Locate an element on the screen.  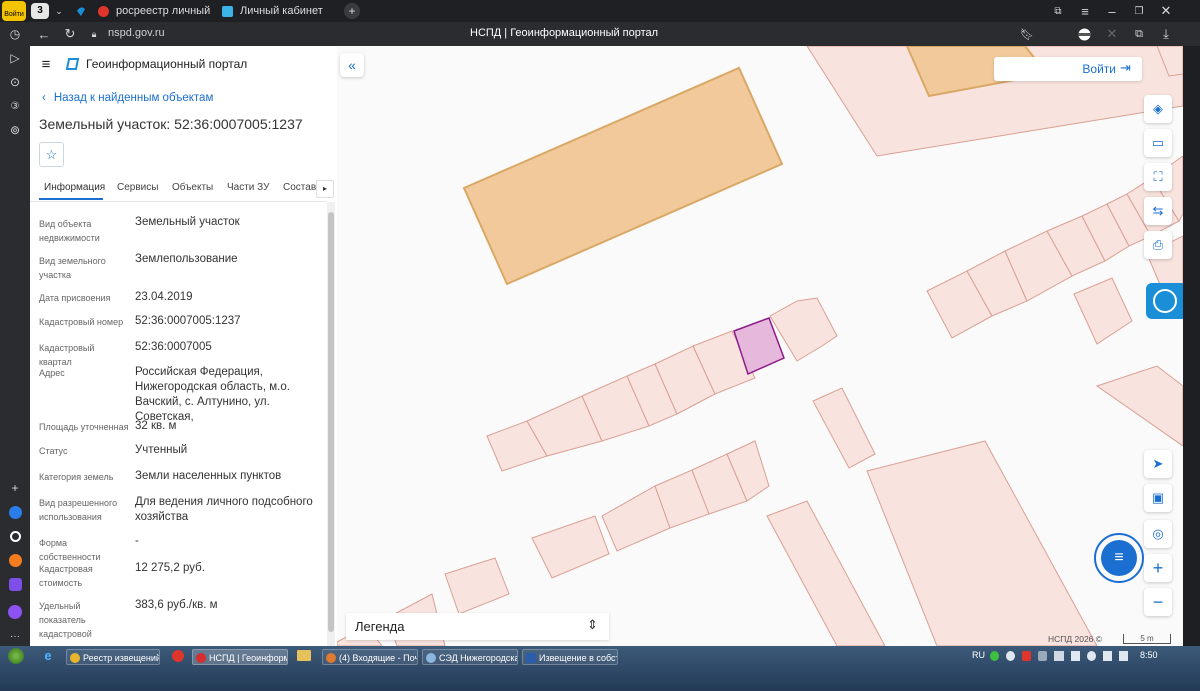
download-icon: ⤓ is located at coordinates (1166, 34).